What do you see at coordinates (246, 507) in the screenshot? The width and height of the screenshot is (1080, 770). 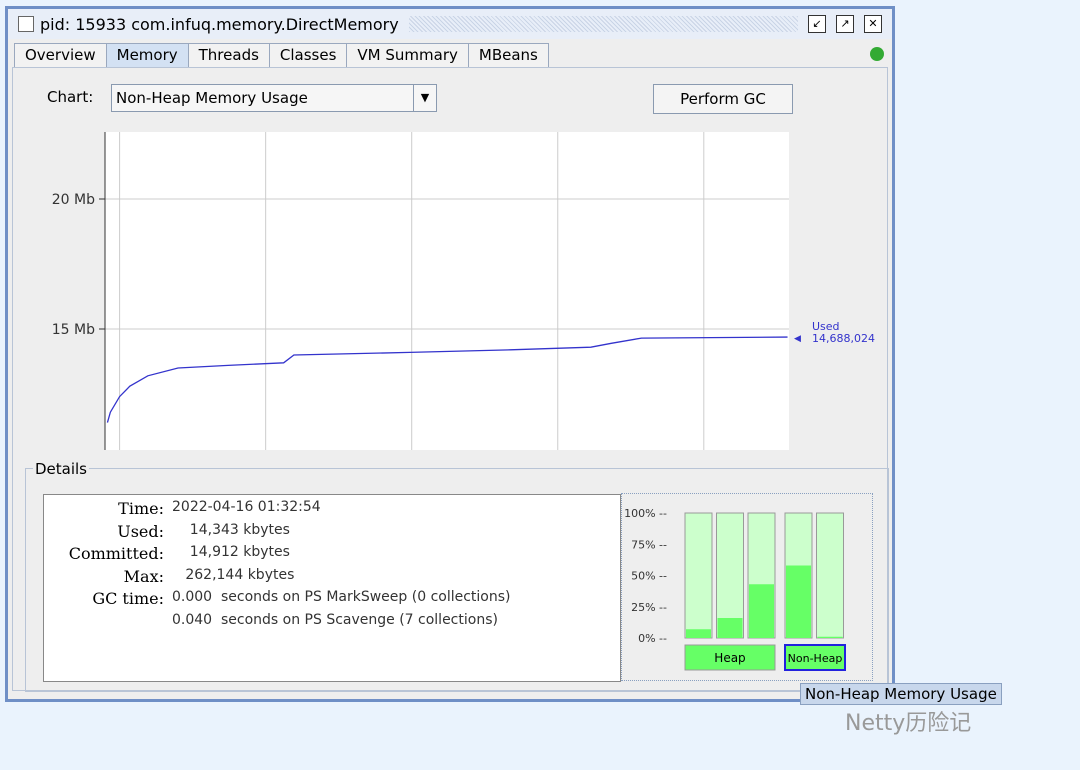 I see `detail-value: 2022-04-16 01:32:54` at bounding box center [246, 507].